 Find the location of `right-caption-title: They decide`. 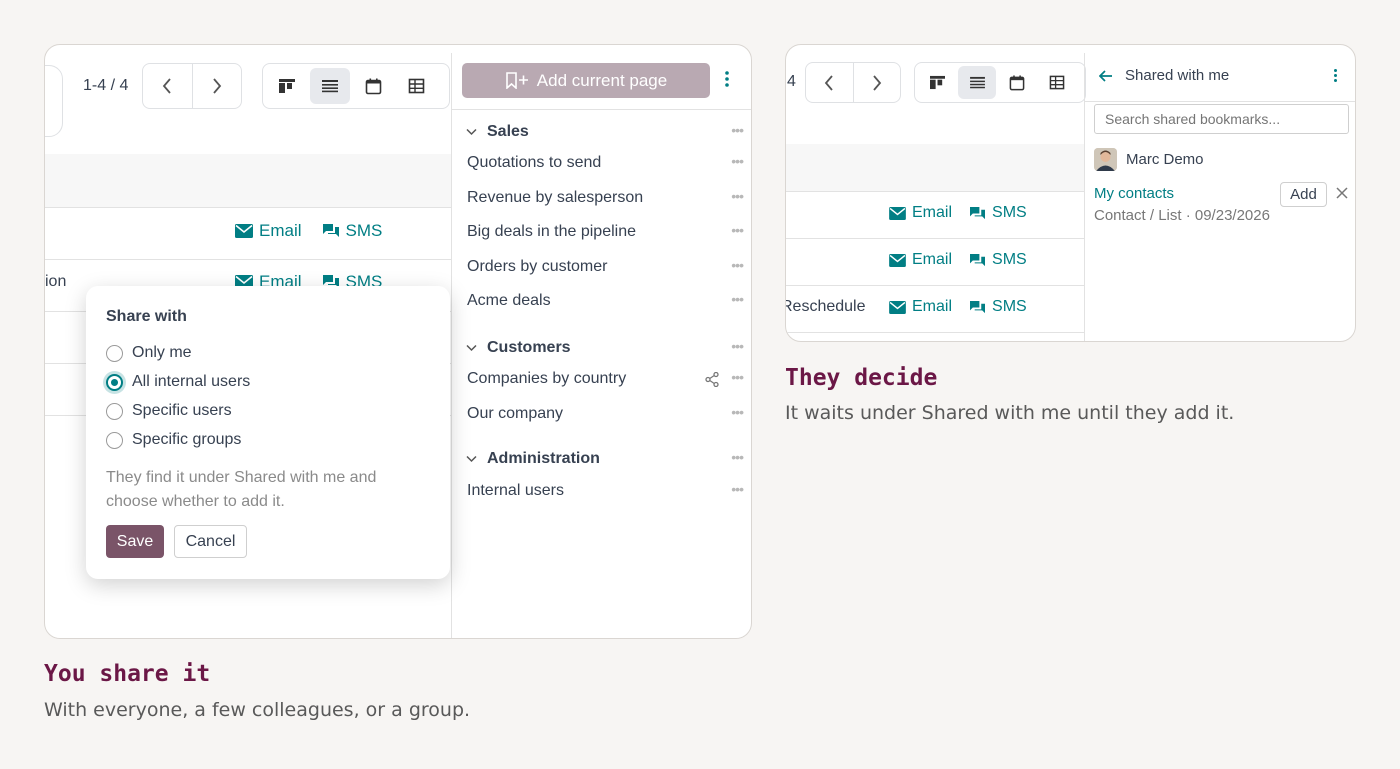

right-caption-title: They decide is located at coordinates (861, 378).